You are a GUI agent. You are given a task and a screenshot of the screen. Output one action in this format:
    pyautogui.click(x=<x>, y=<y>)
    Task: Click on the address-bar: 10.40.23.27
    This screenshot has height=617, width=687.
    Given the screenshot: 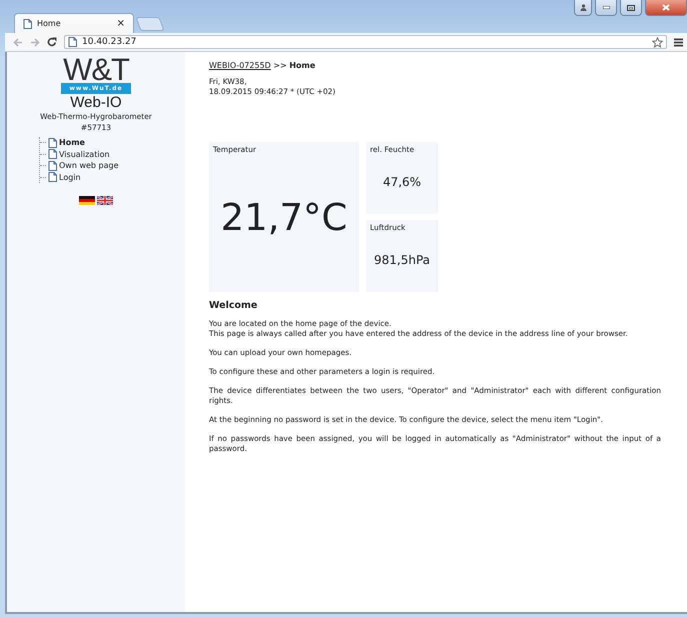 What is the action you would take?
    pyautogui.click(x=365, y=42)
    